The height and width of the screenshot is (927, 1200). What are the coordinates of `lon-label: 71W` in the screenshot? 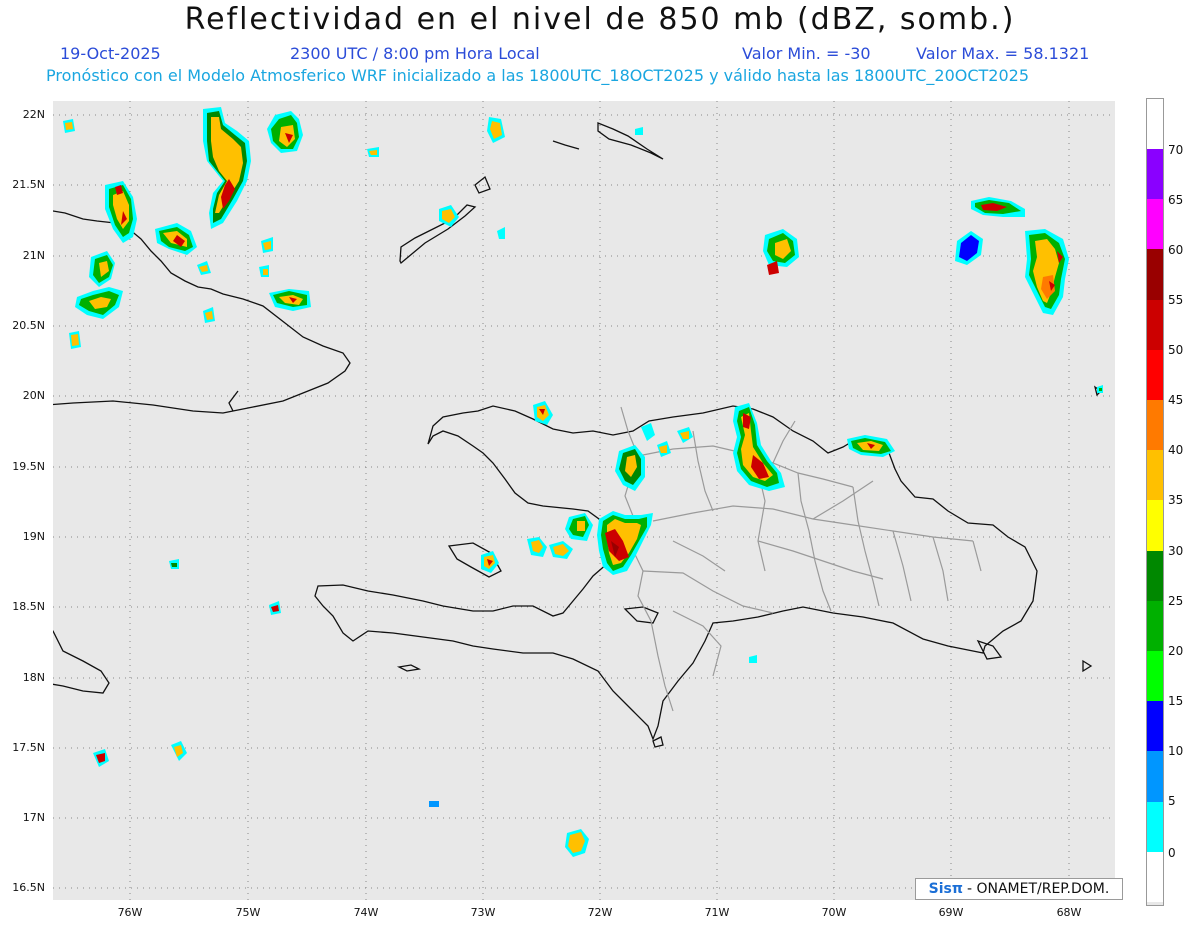 It's located at (717, 912).